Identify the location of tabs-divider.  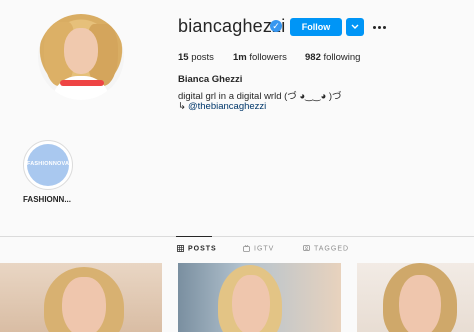
(237, 236).